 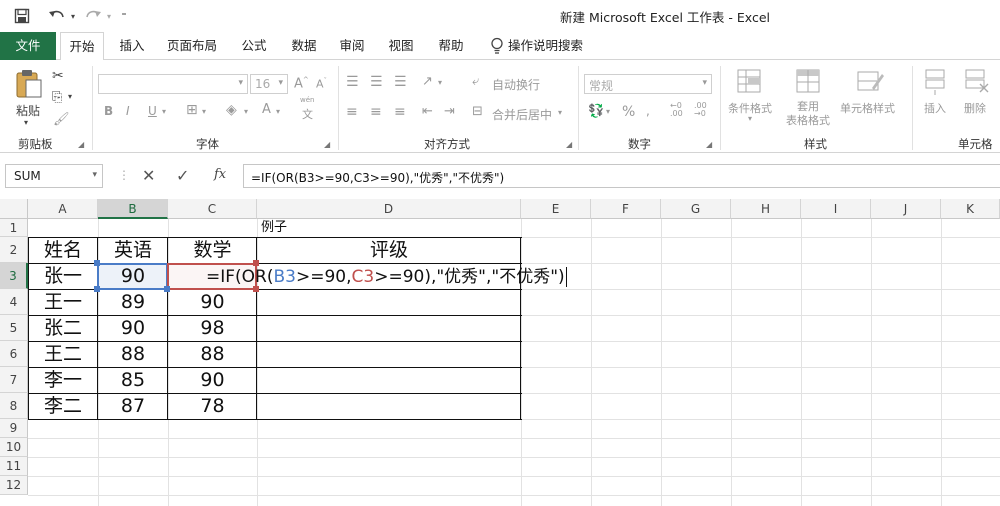 I want to click on borders-icon: ⊞, so click(x=192, y=110).